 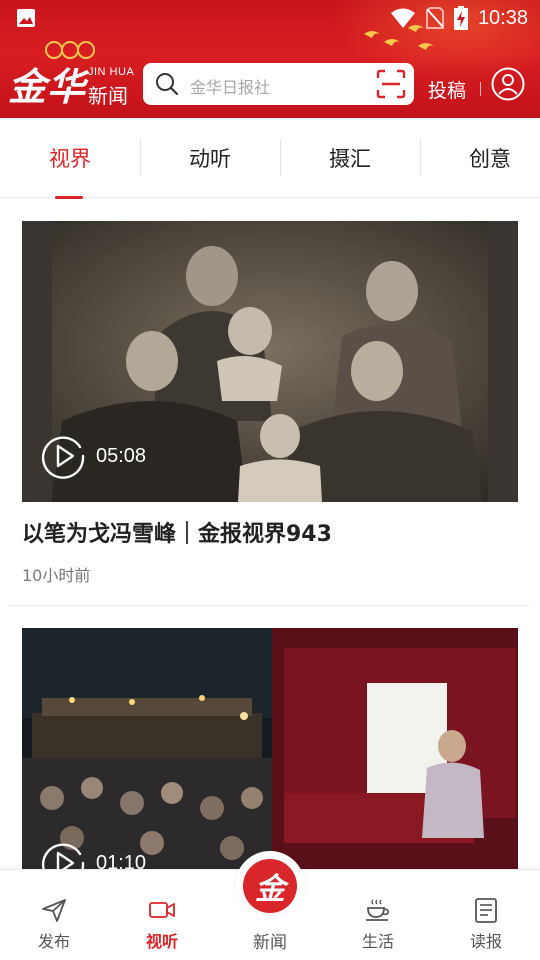 What do you see at coordinates (502, 17) in the screenshot?
I see `status-time: 10:38` at bounding box center [502, 17].